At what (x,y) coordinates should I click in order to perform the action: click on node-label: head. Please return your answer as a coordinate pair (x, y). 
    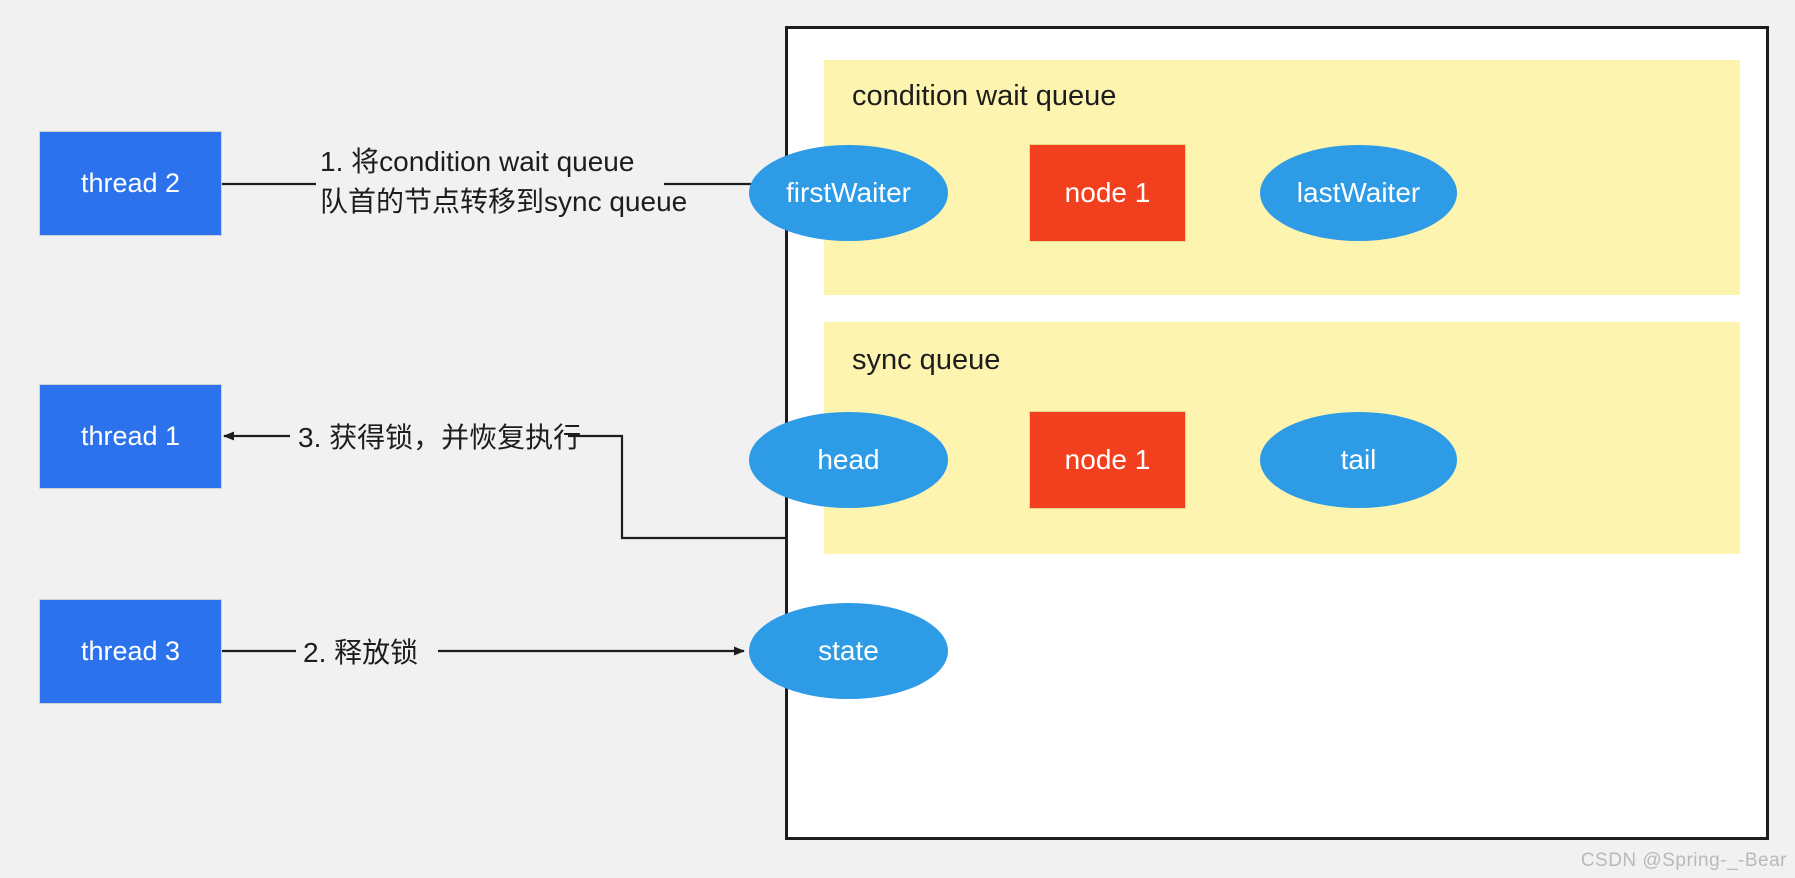
    Looking at the image, I should click on (848, 459).